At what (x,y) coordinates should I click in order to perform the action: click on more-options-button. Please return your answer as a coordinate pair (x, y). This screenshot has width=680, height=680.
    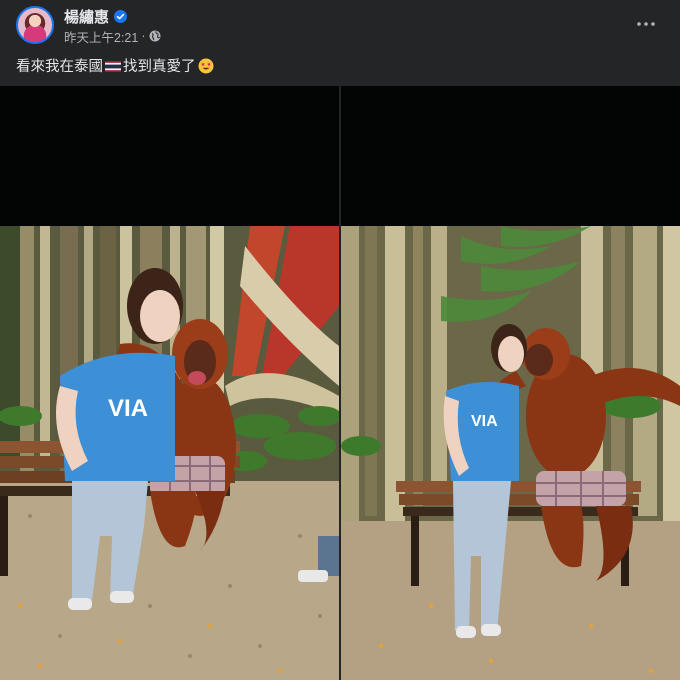
    Looking at the image, I should click on (646, 24).